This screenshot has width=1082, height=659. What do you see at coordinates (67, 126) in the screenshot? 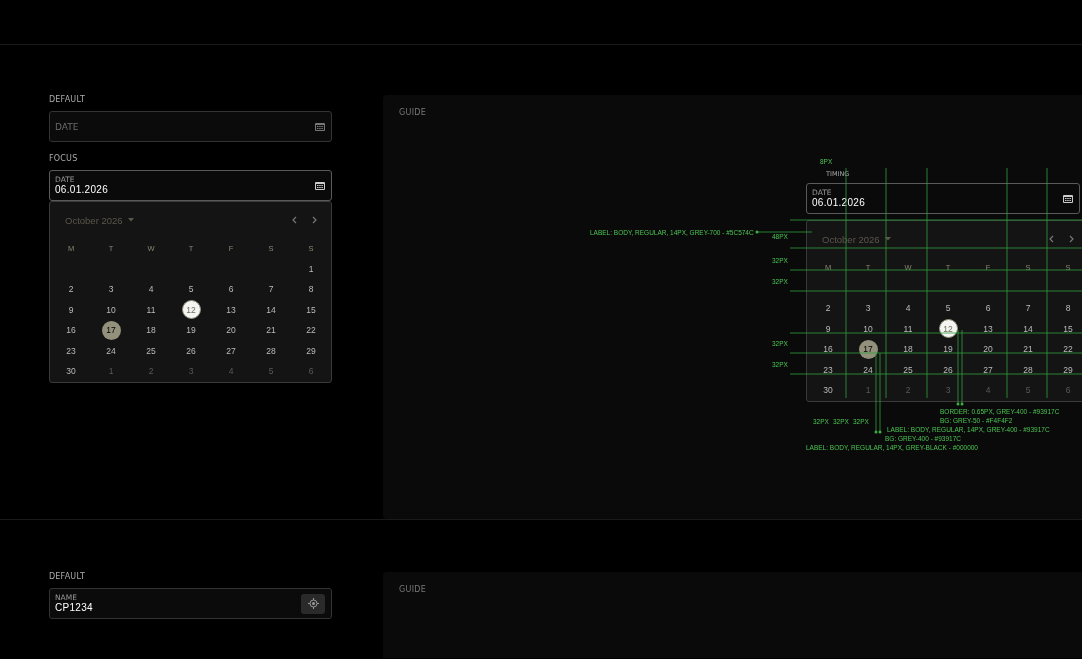
I see `field-placeholder: DATE` at bounding box center [67, 126].